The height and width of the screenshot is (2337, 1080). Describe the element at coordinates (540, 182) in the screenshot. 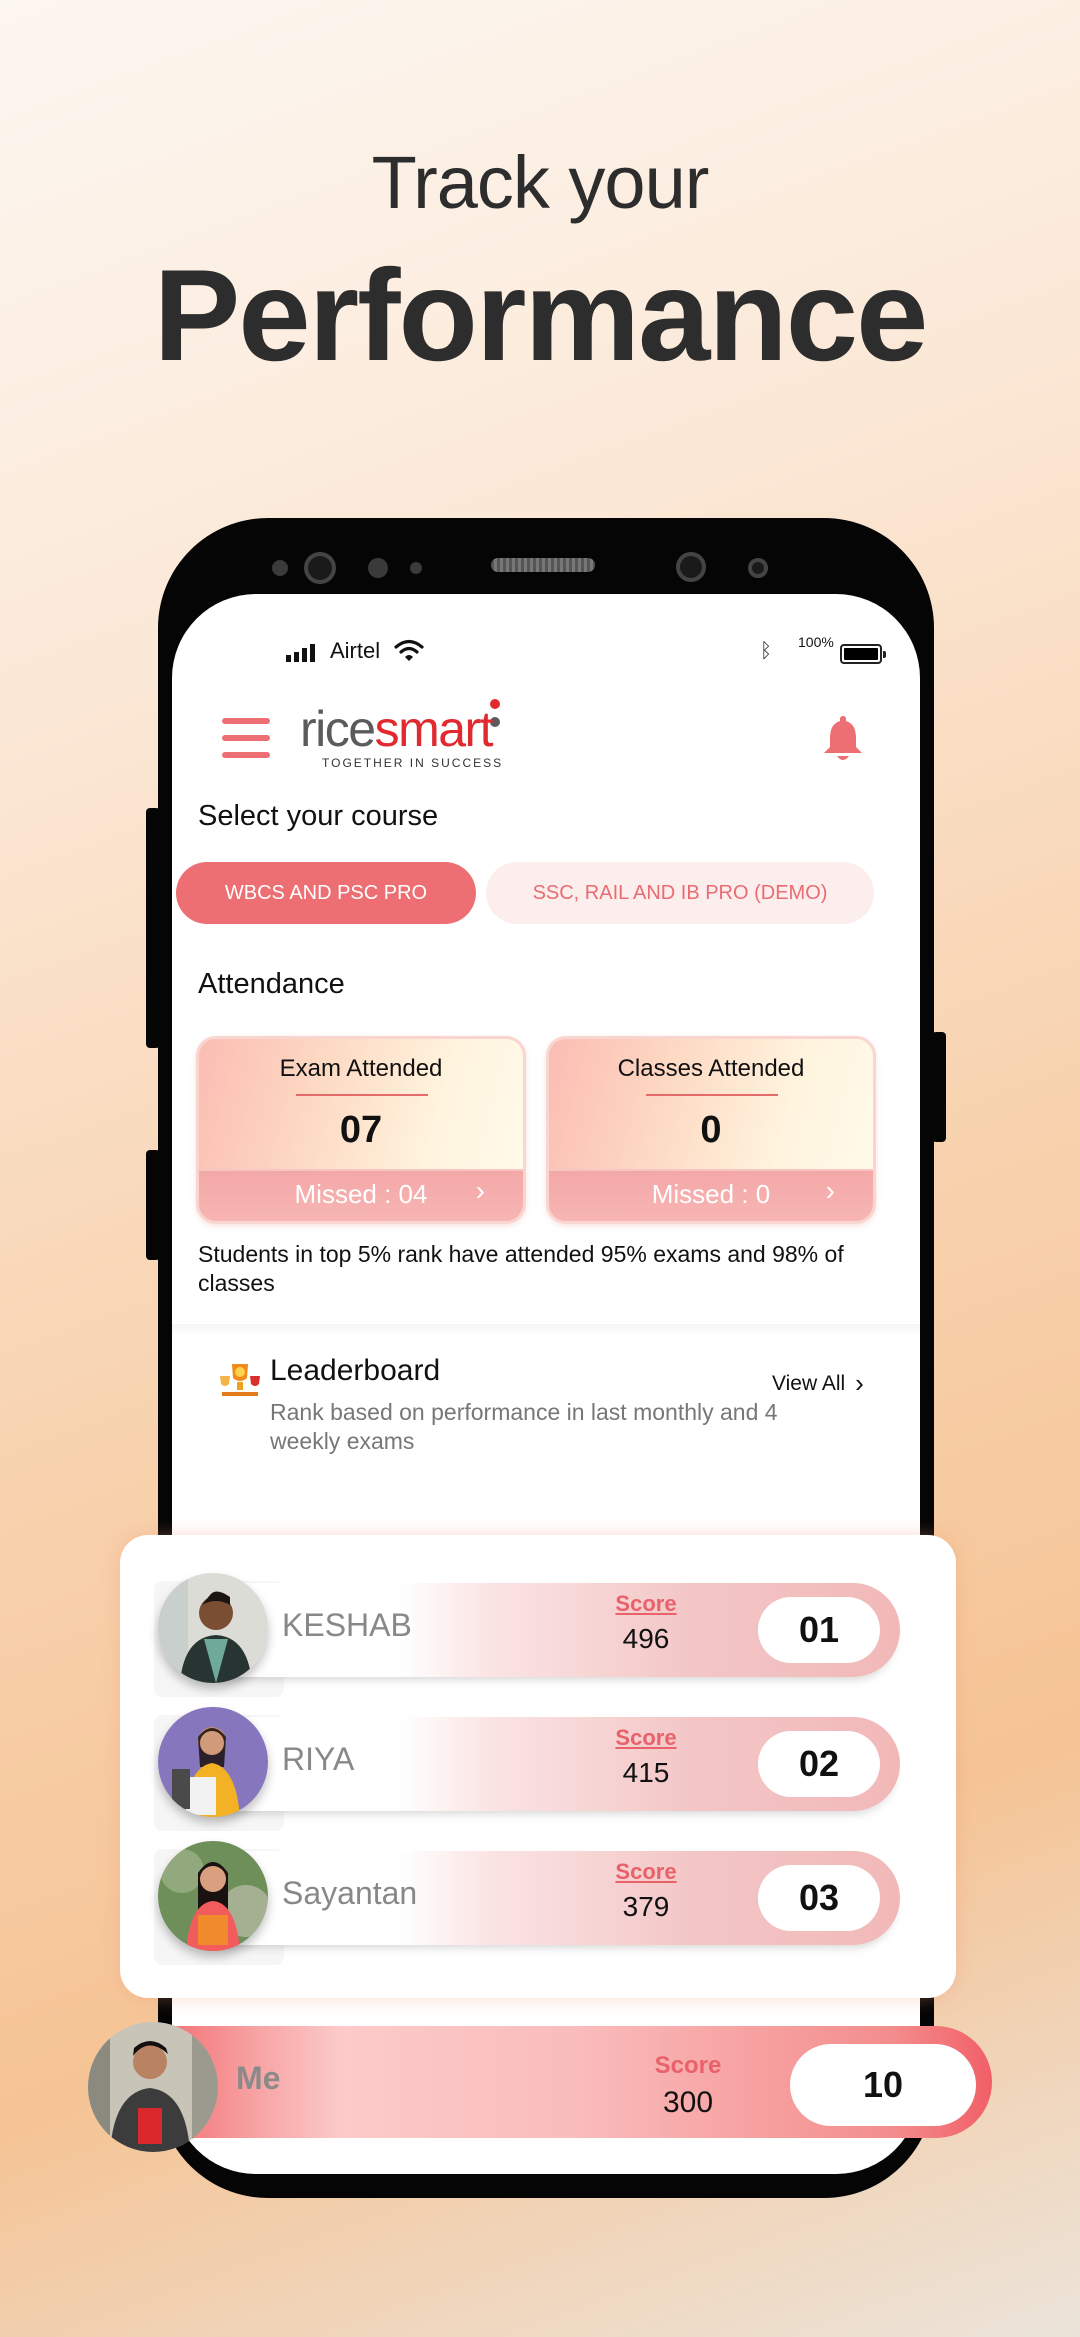

I see `promo-title-line1: Track your` at that location.